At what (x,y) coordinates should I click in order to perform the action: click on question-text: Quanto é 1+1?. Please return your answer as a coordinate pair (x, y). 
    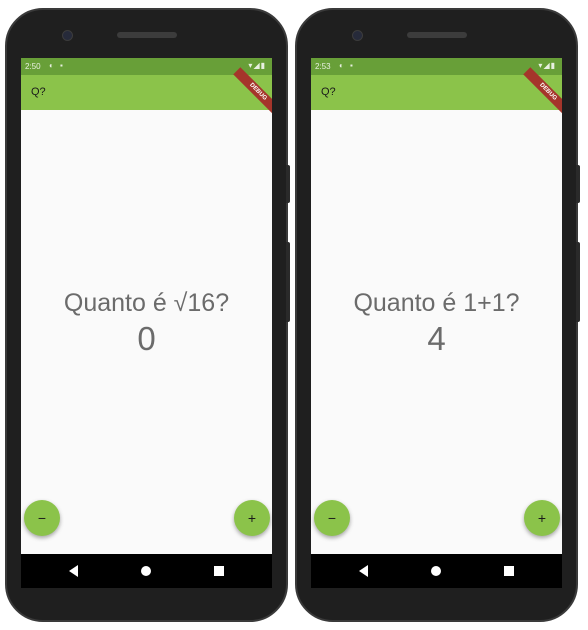
    Looking at the image, I should click on (436, 303).